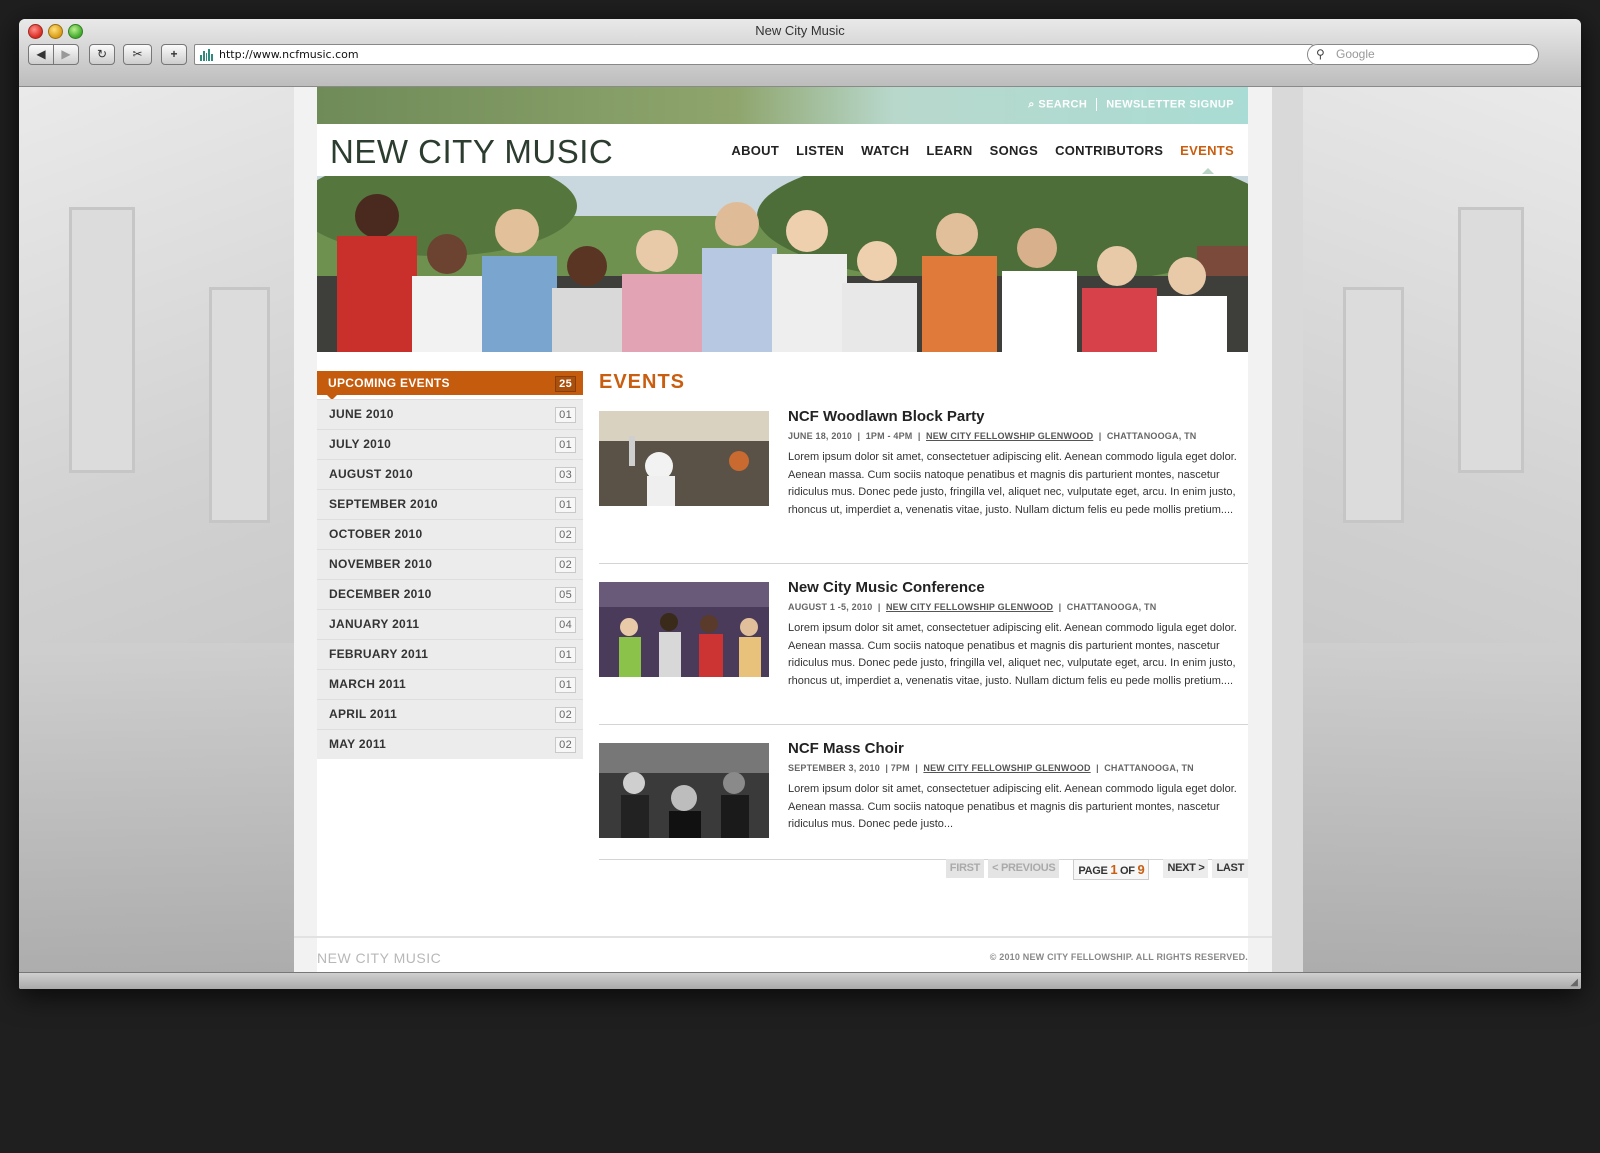  I want to click on nav-contributors: CONTRIBUTORS, so click(1109, 150).